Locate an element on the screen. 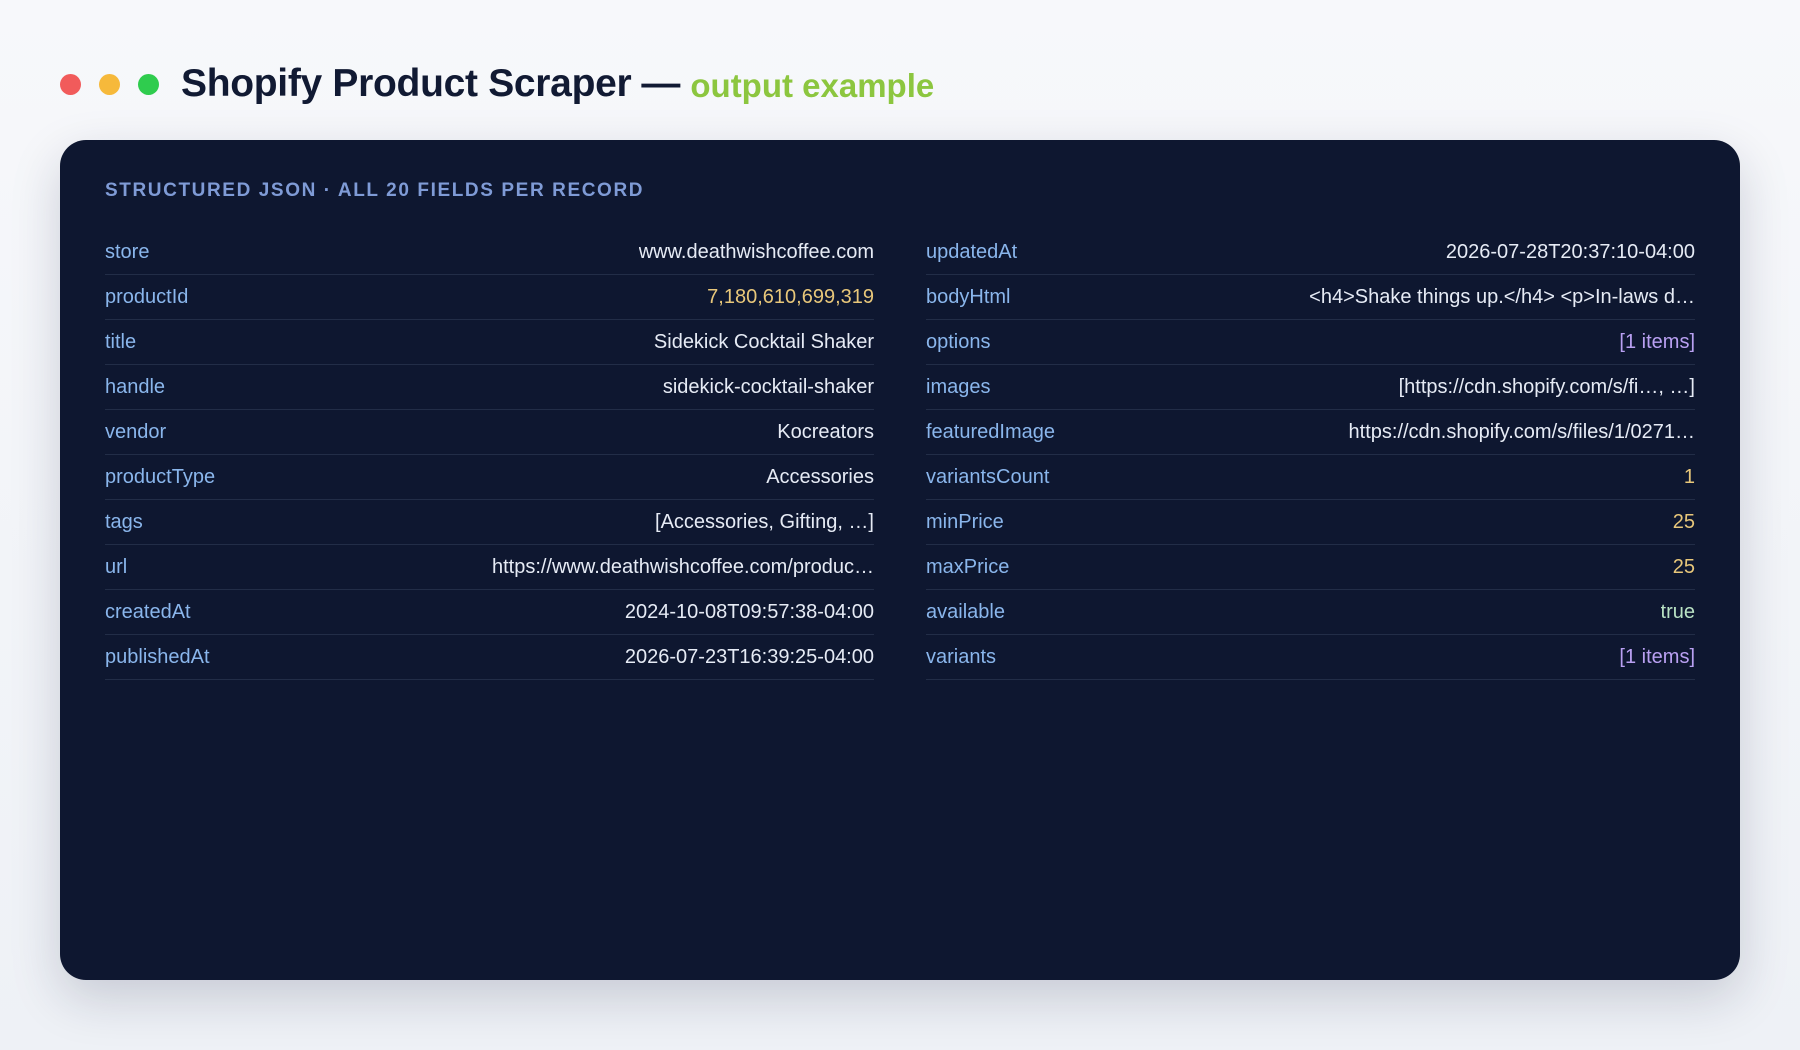 The image size is (1800, 1050). field-key: images is located at coordinates (958, 386).